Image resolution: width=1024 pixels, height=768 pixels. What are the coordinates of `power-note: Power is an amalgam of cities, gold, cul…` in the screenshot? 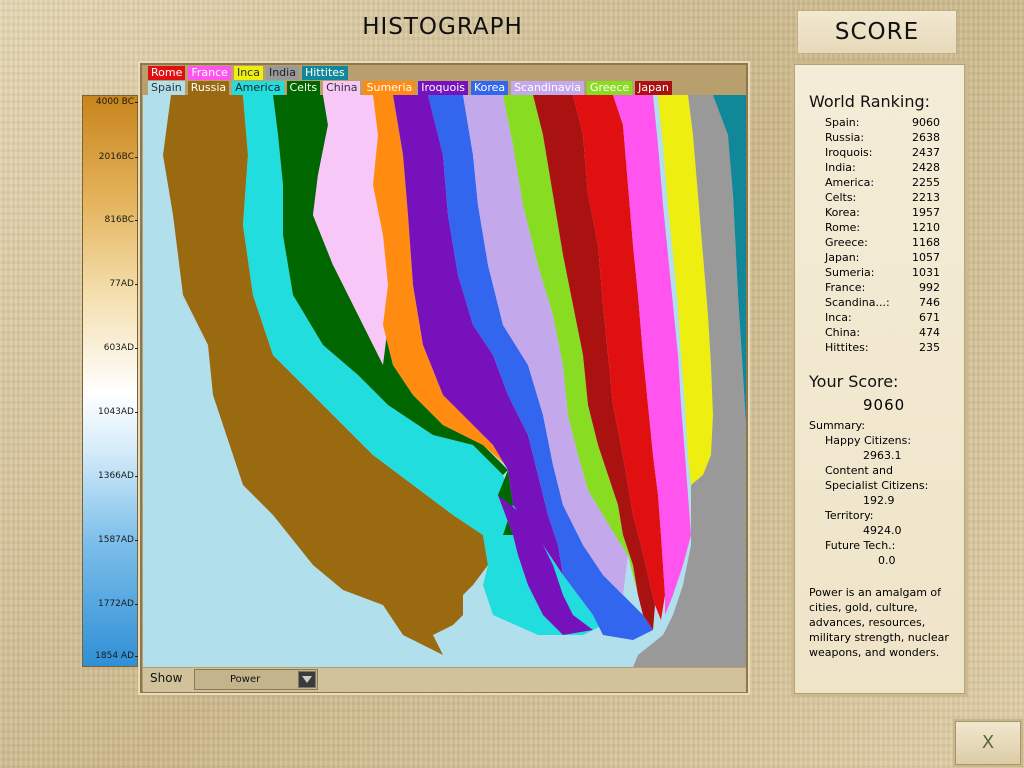 It's located at (879, 622).